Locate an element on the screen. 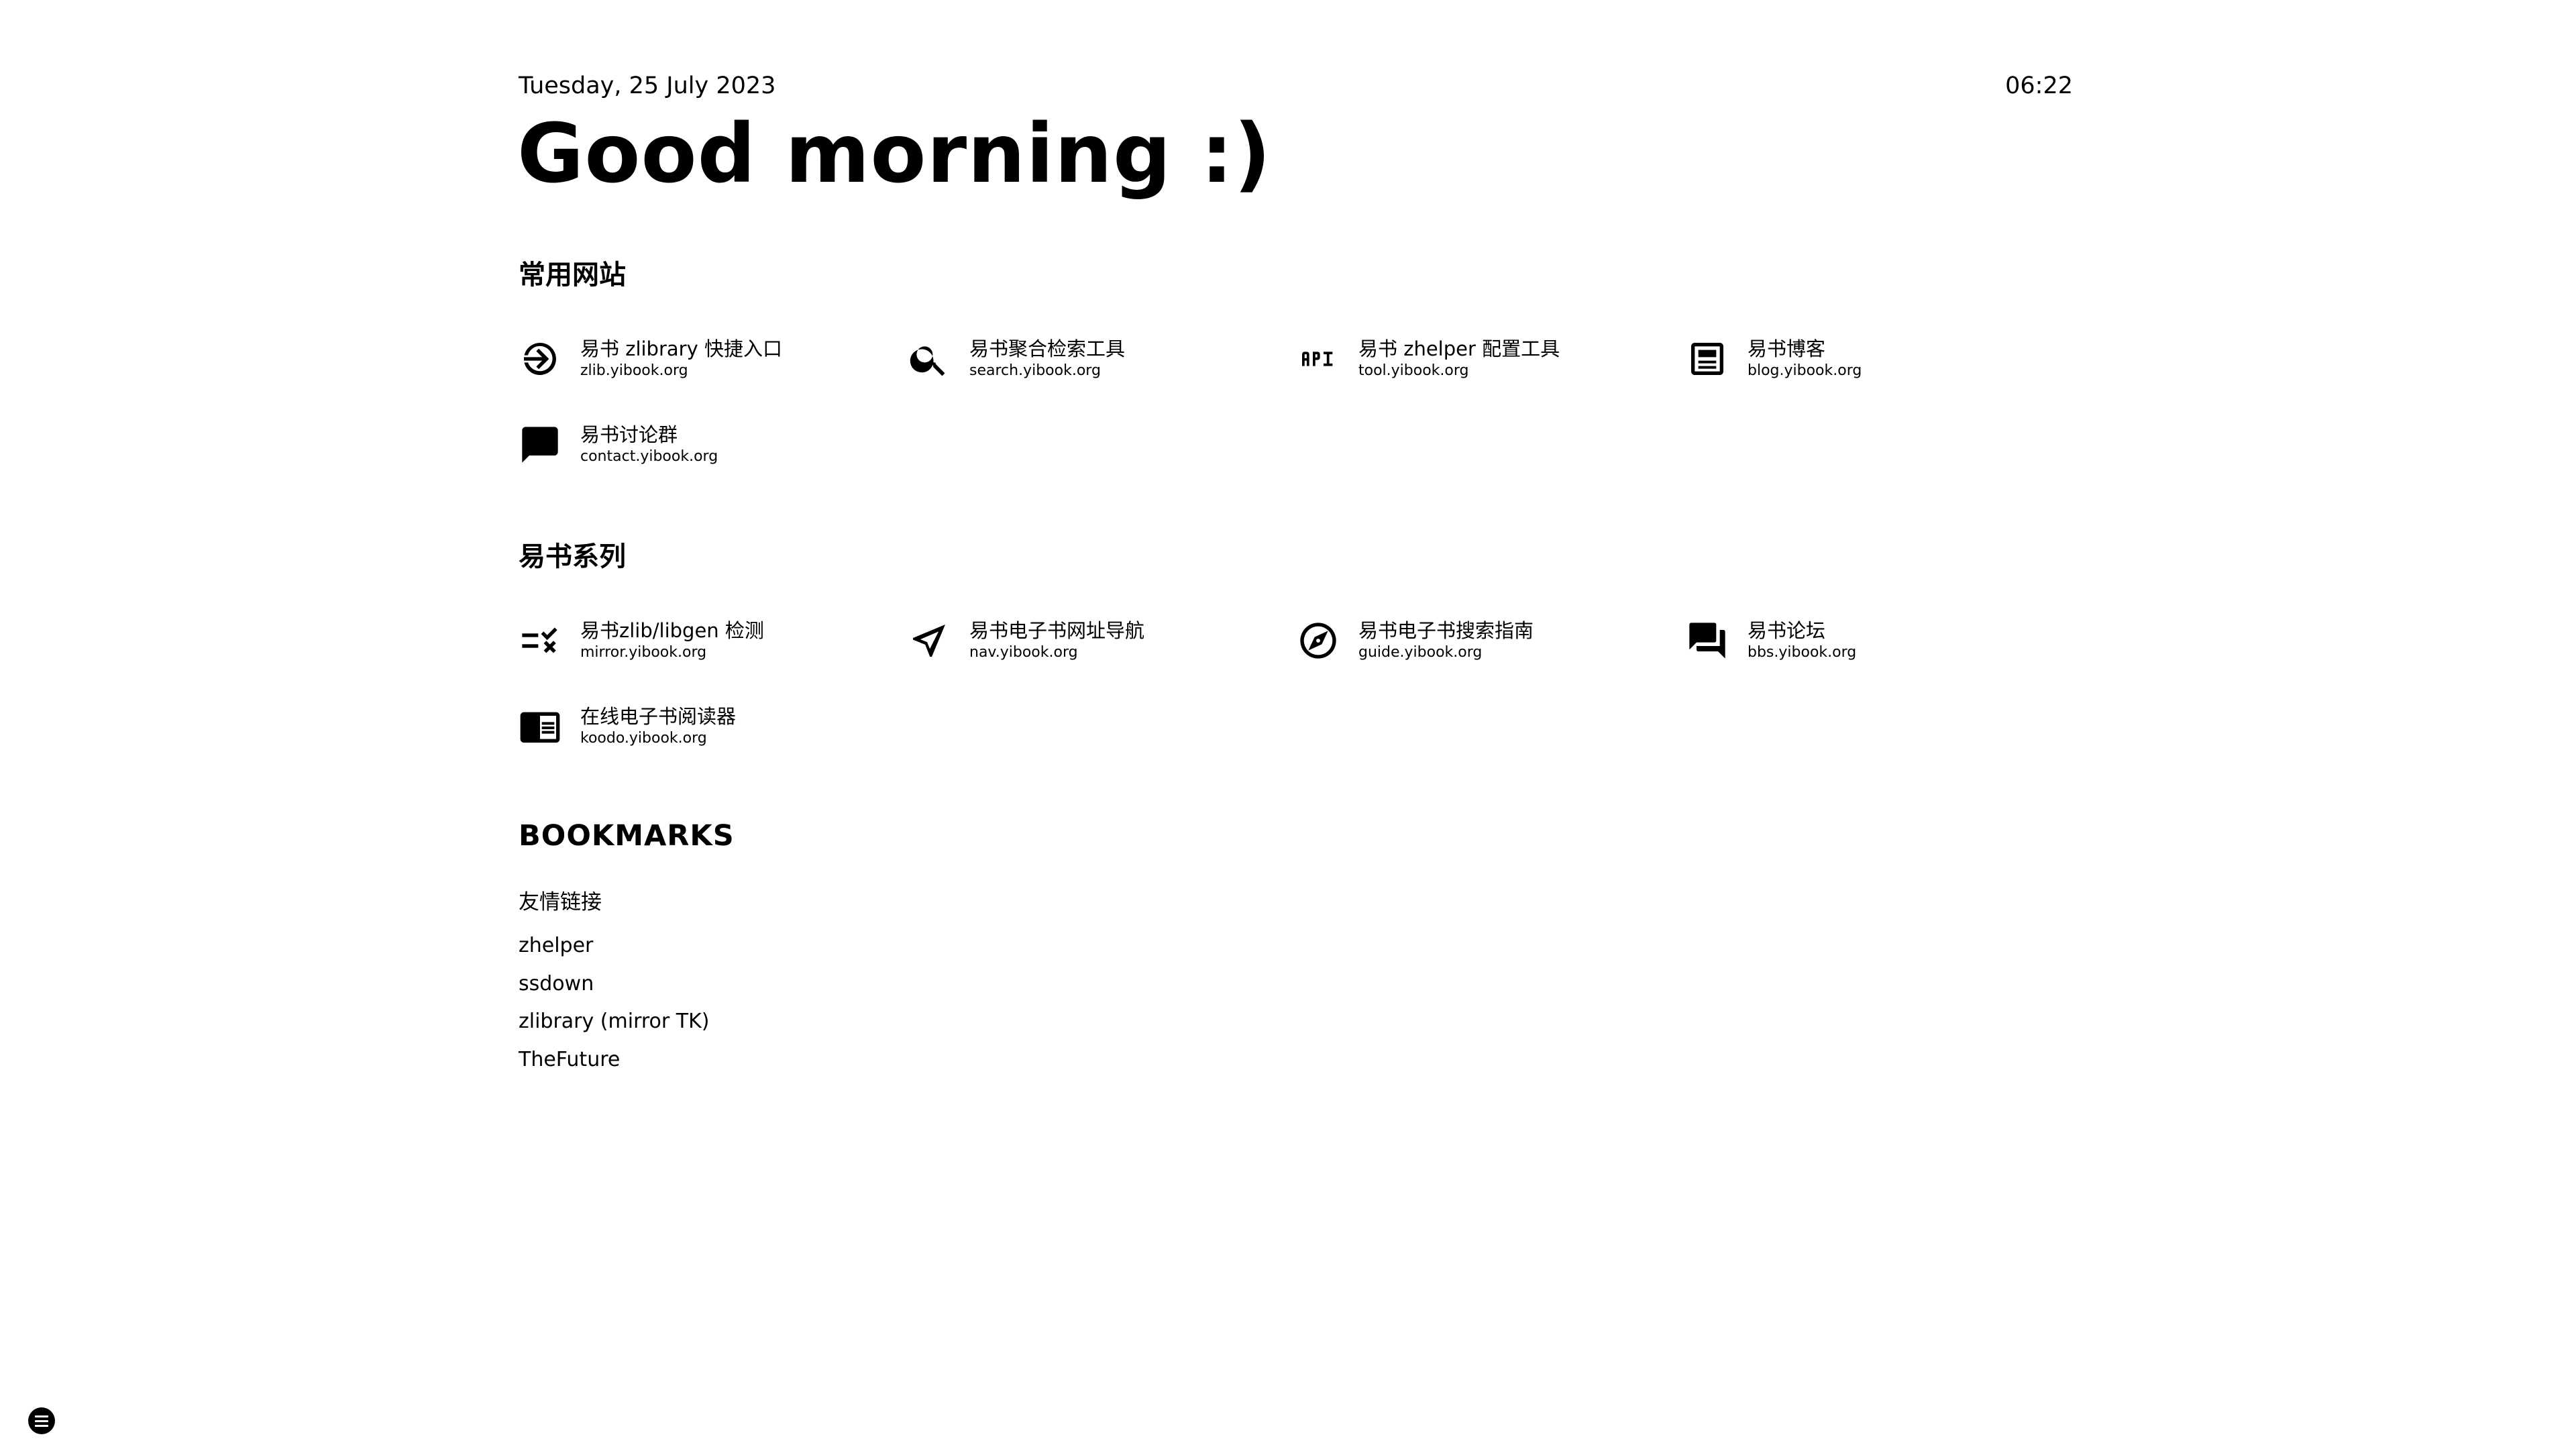  section-yibook-series-row-2: 在线电子书阅读器 koodo.yibook.org is located at coordinates (1297, 726).